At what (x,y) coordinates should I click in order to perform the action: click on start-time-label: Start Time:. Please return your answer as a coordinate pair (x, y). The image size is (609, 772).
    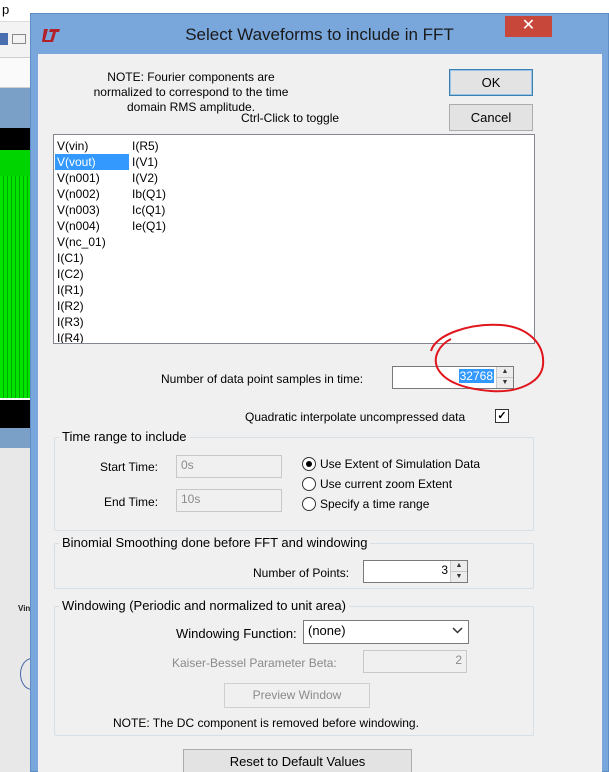
    Looking at the image, I should click on (129, 467).